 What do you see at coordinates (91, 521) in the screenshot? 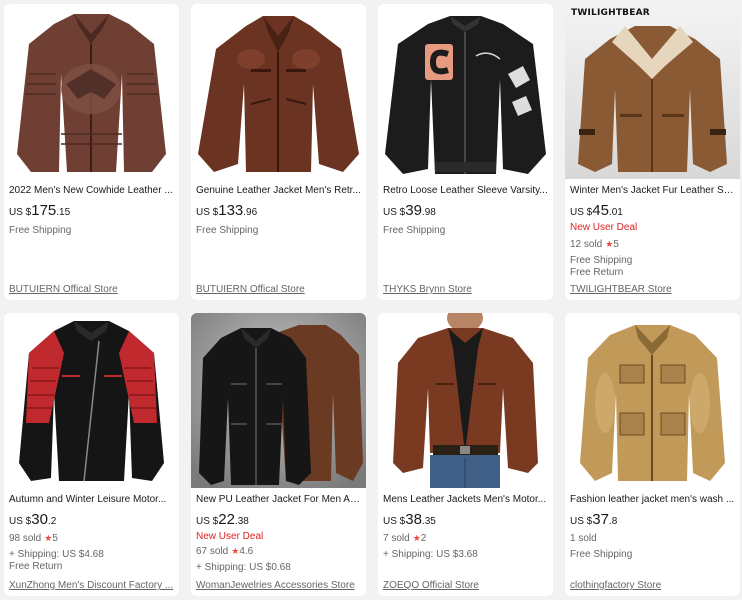
I see `product-price: US $30.2` at bounding box center [91, 521].